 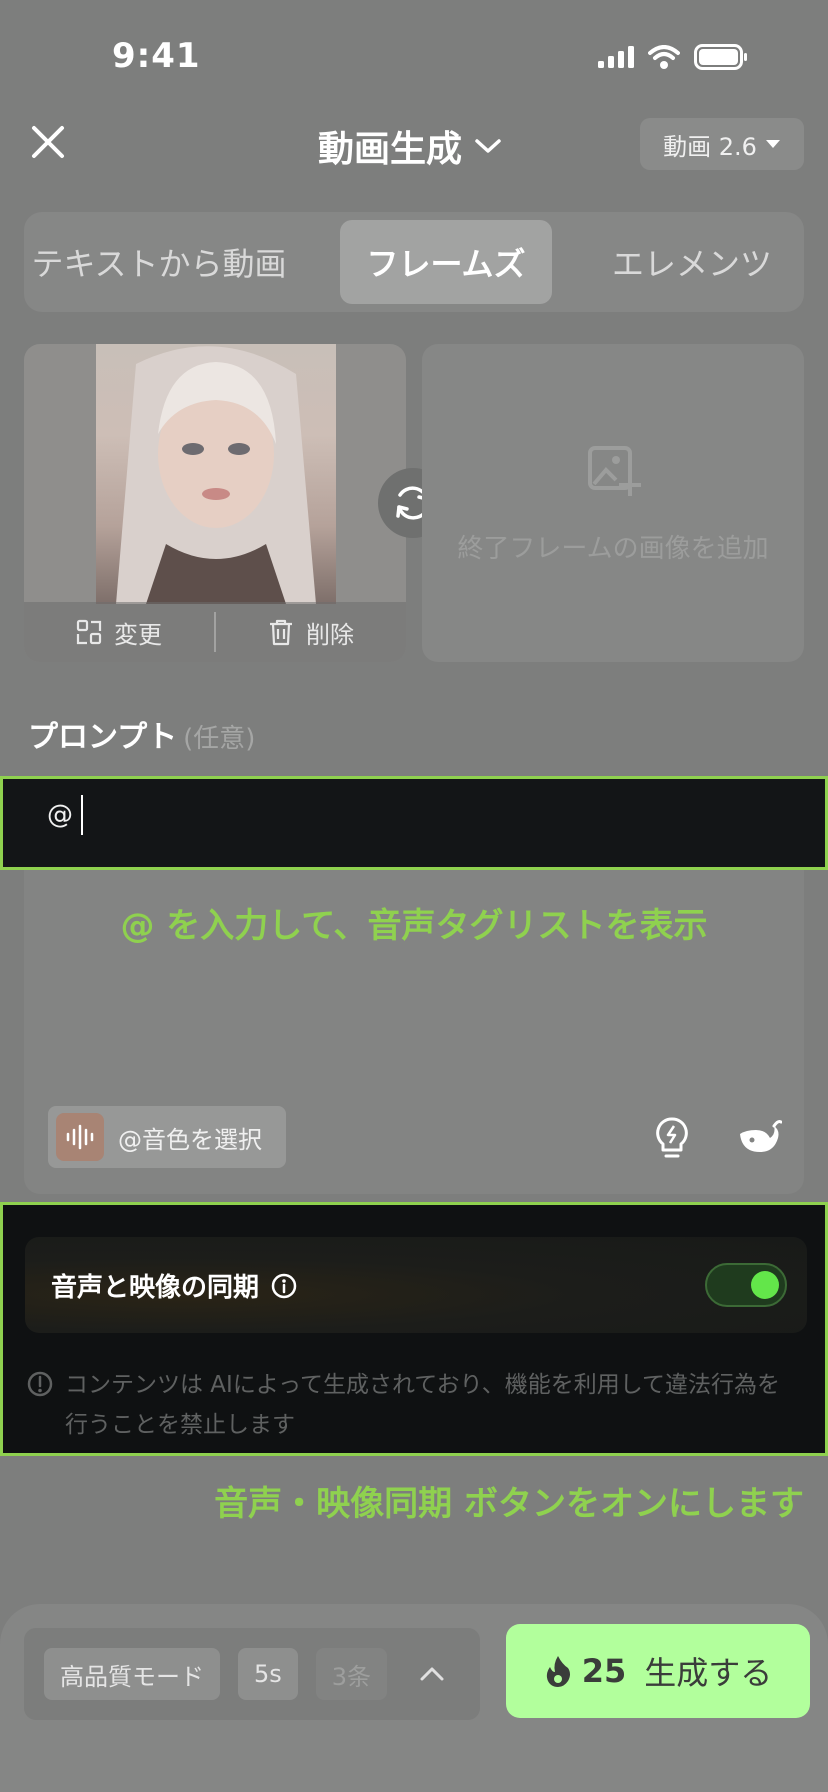 I want to click on lightbulb-icon, so click(x=672, y=1137).